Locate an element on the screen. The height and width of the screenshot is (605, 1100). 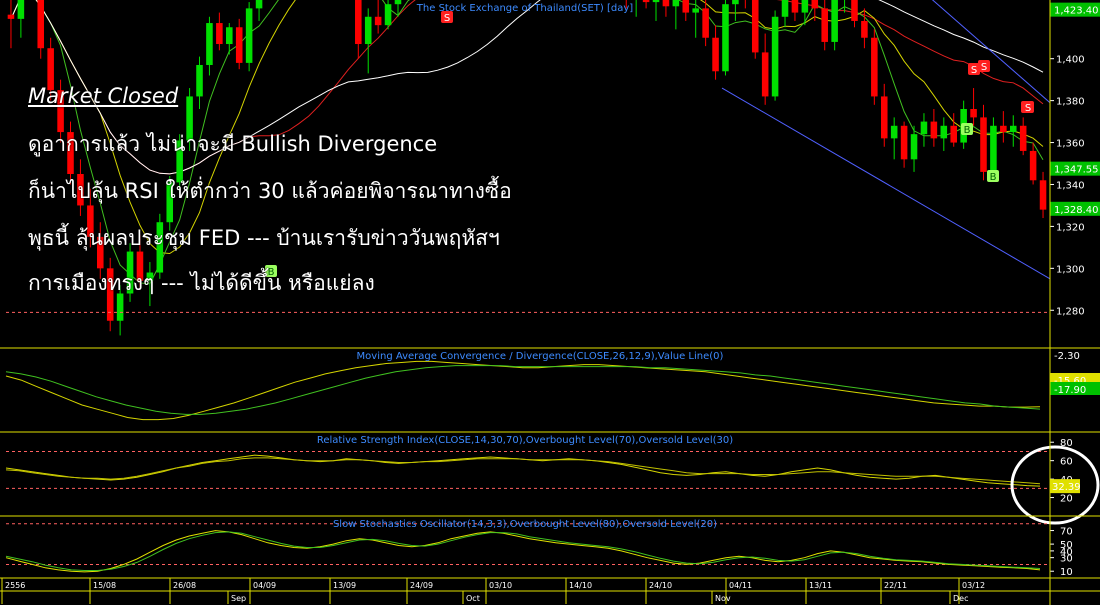
x-tick-label: 24/10 is located at coordinates (660, 585).